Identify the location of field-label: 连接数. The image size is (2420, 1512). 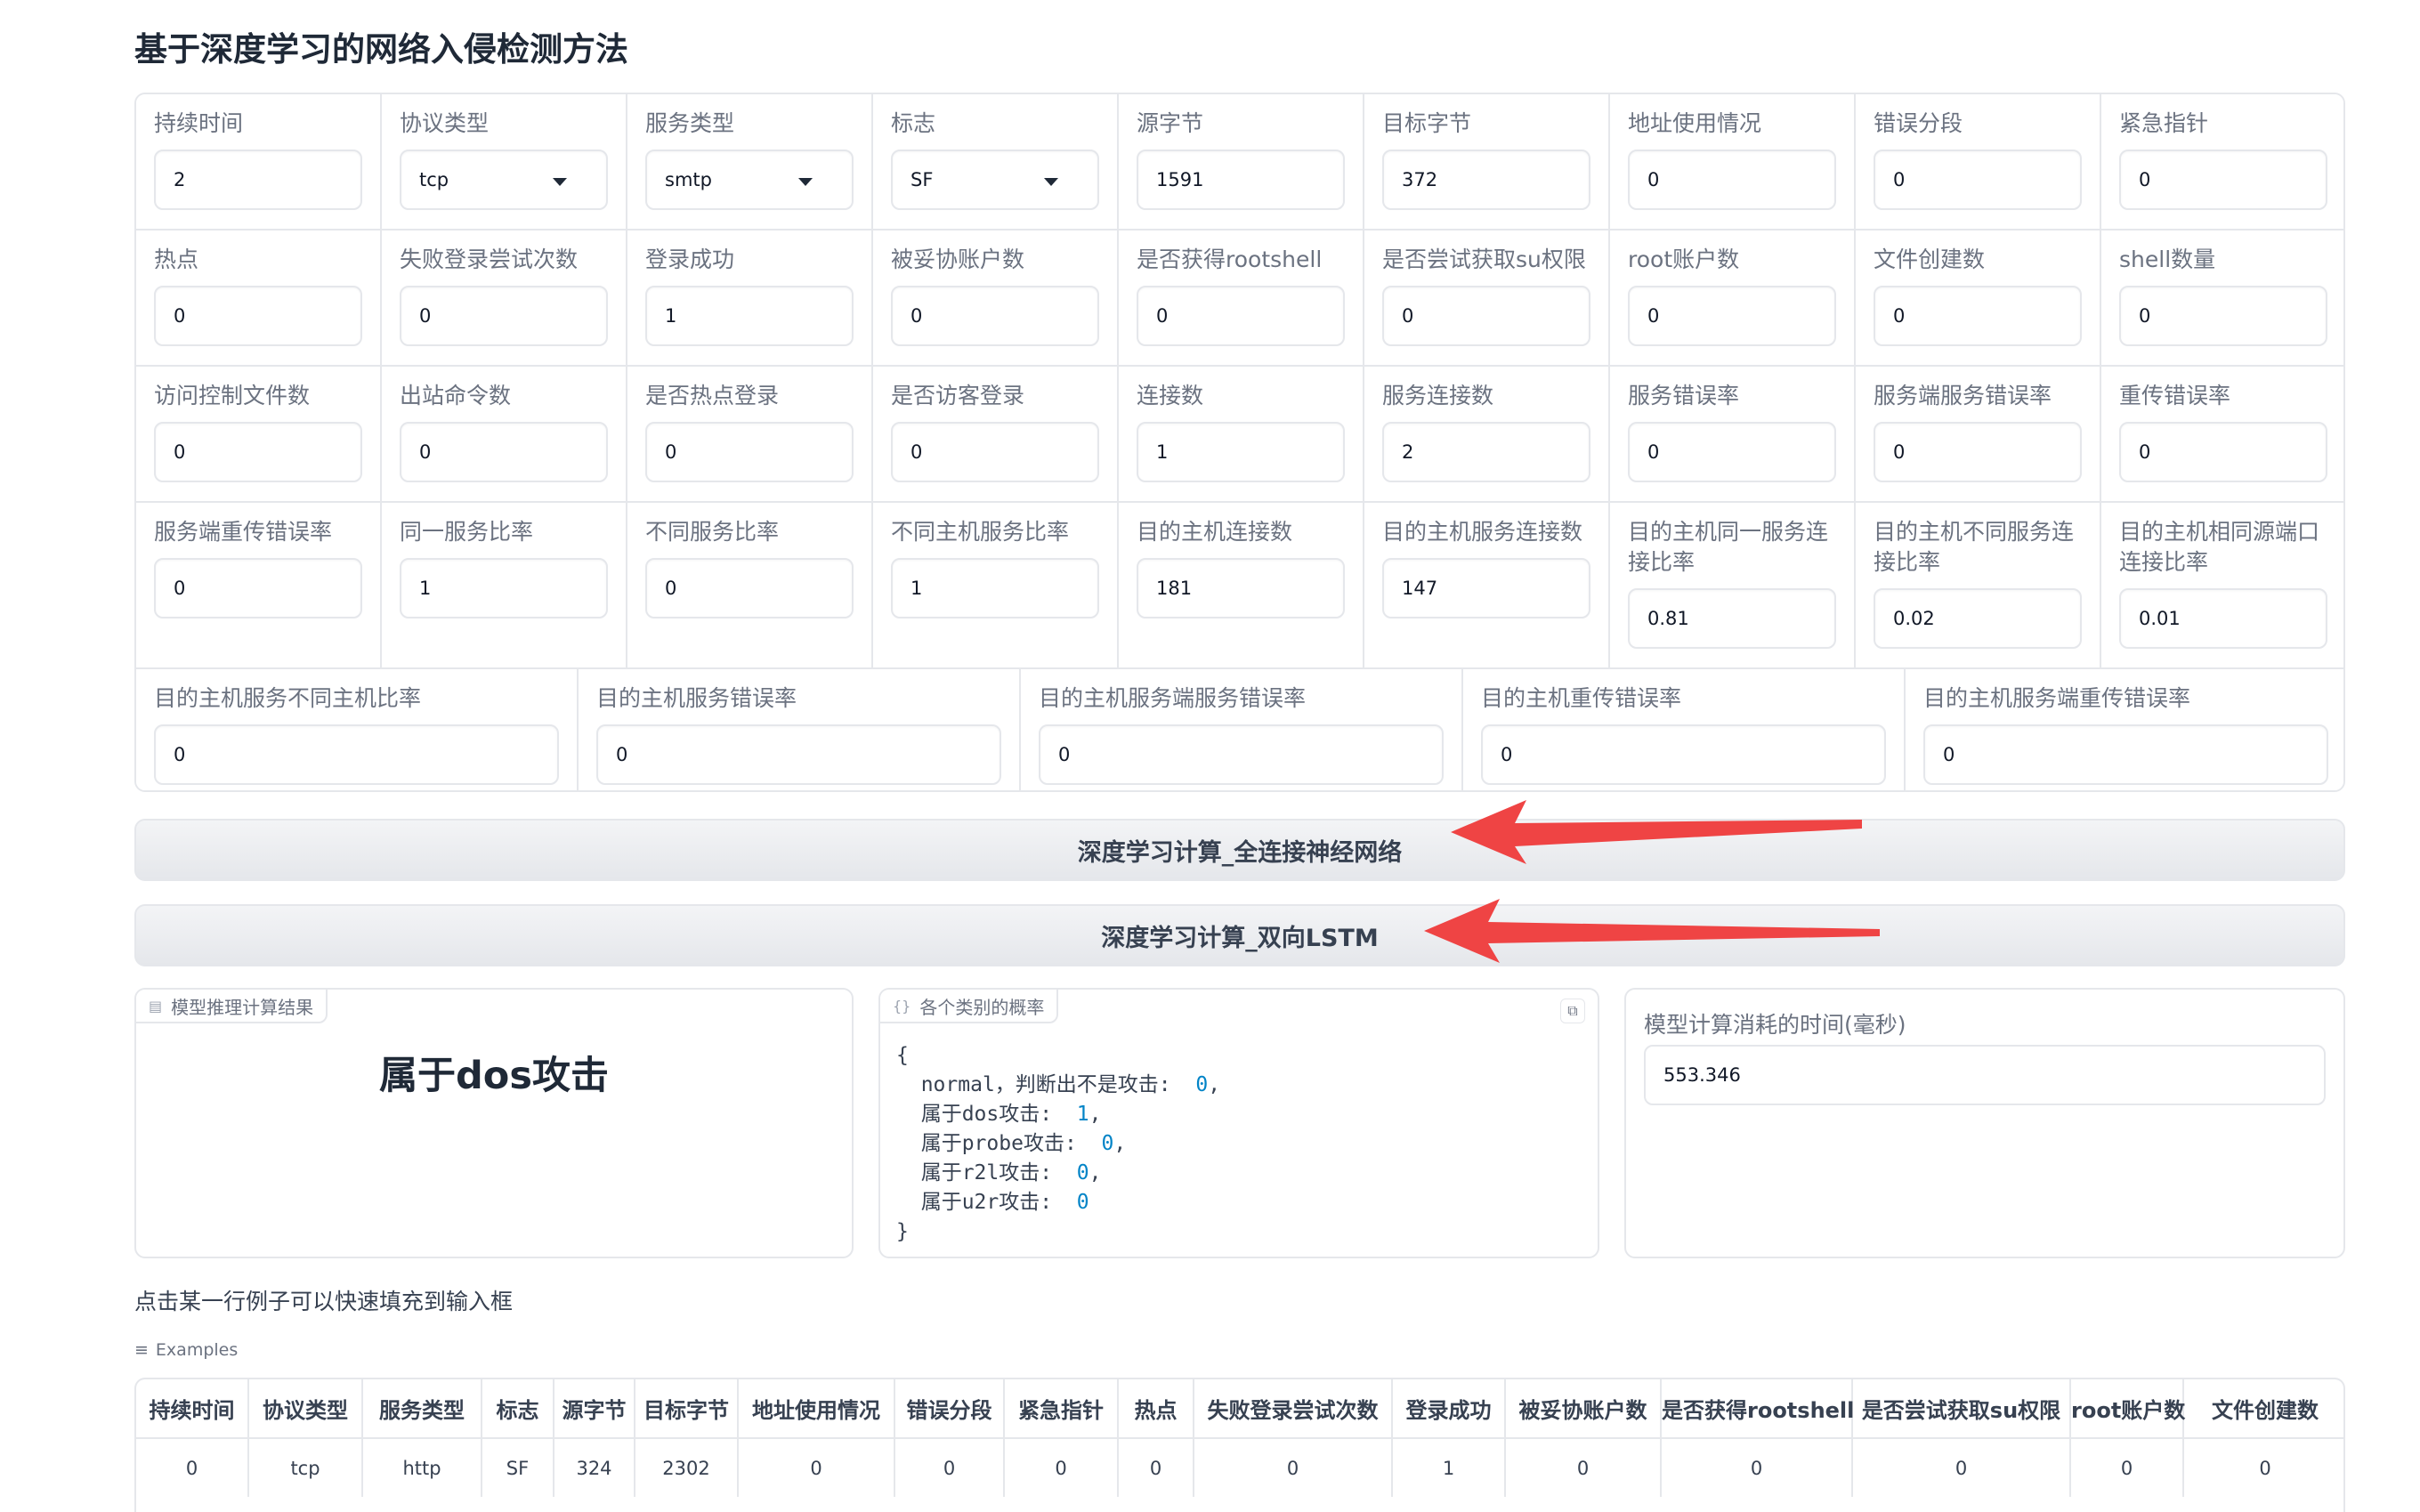
(1170, 395).